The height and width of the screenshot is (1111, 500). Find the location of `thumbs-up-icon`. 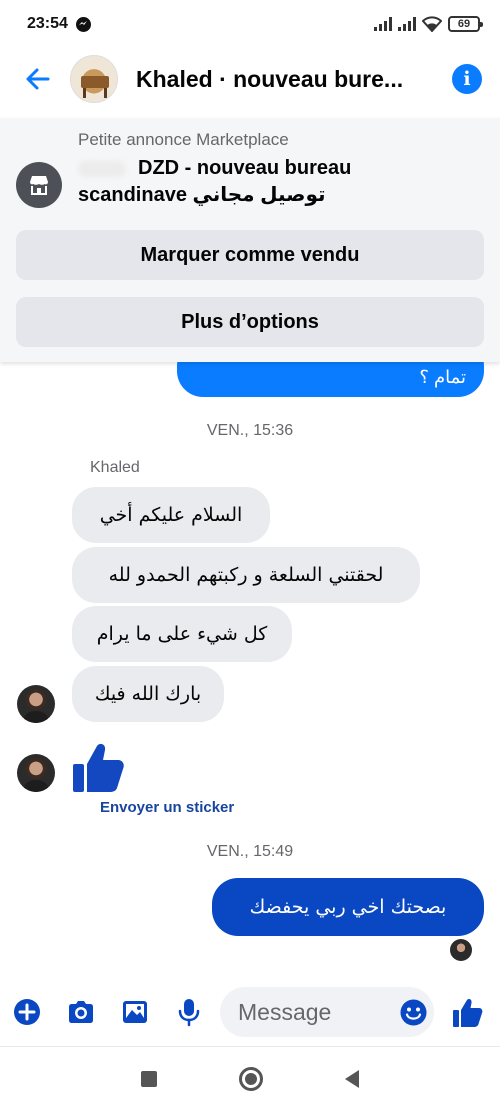

thumbs-up-icon is located at coordinates (467, 1013).